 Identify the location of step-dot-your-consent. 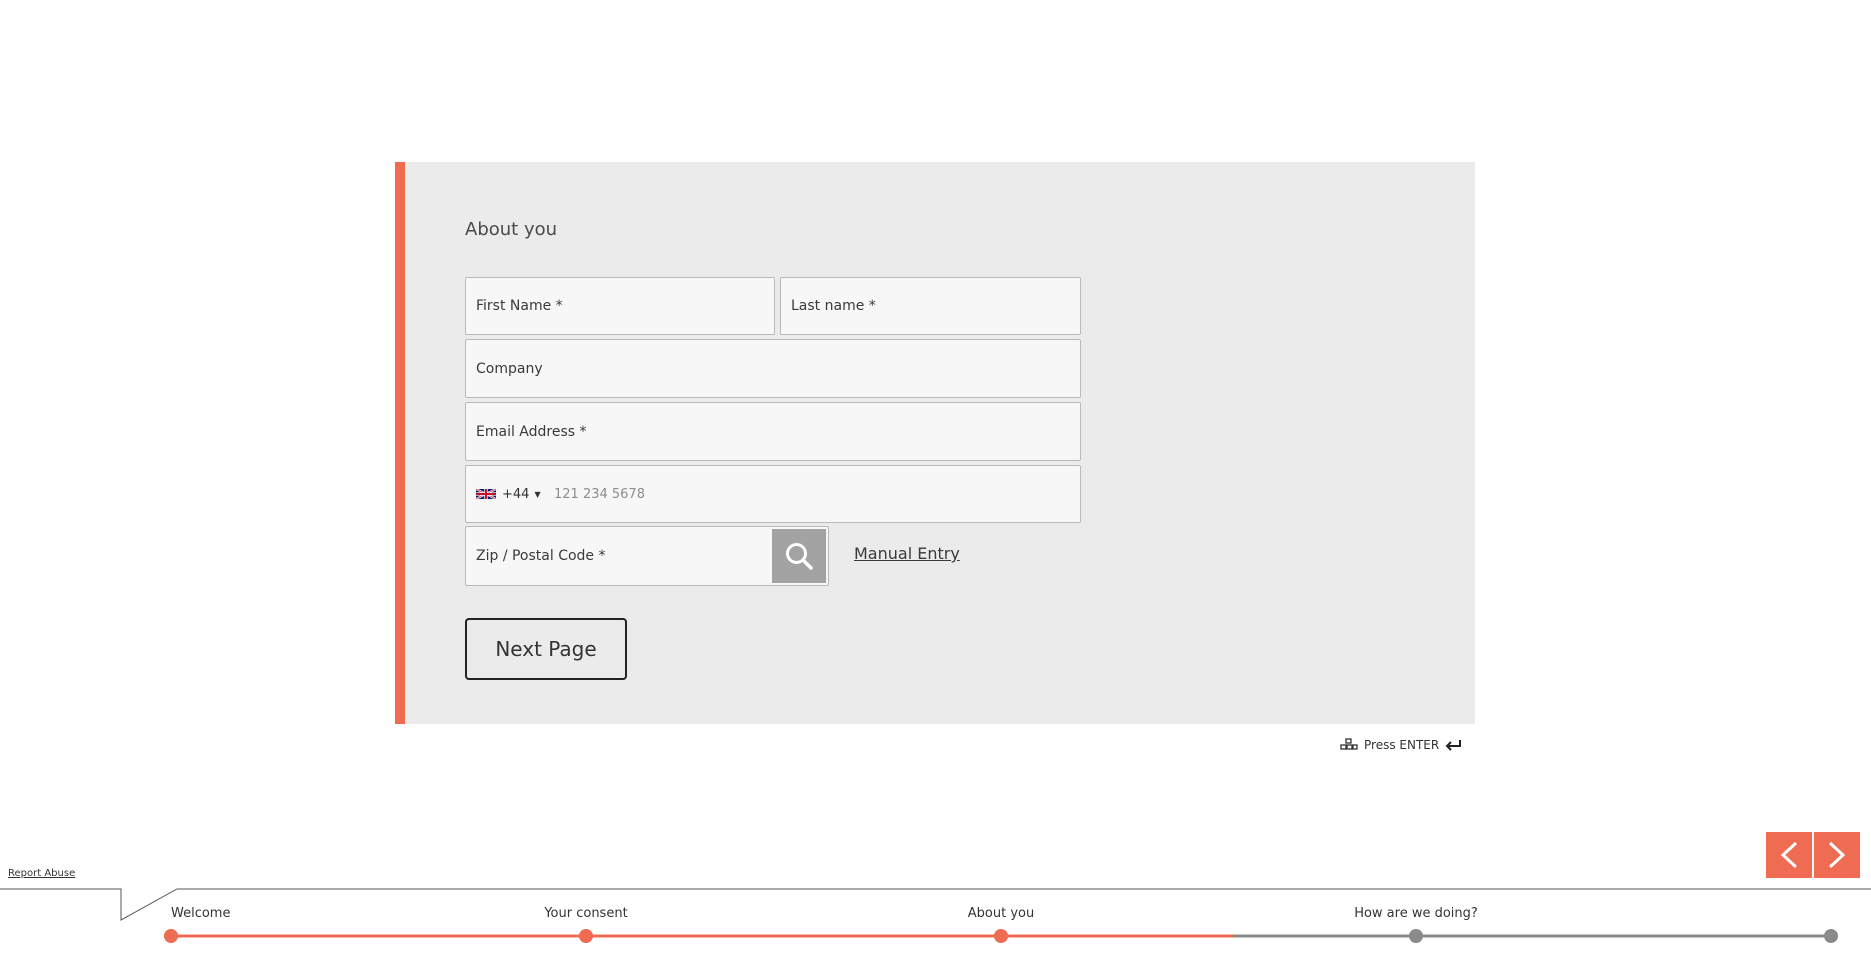
(586, 936).